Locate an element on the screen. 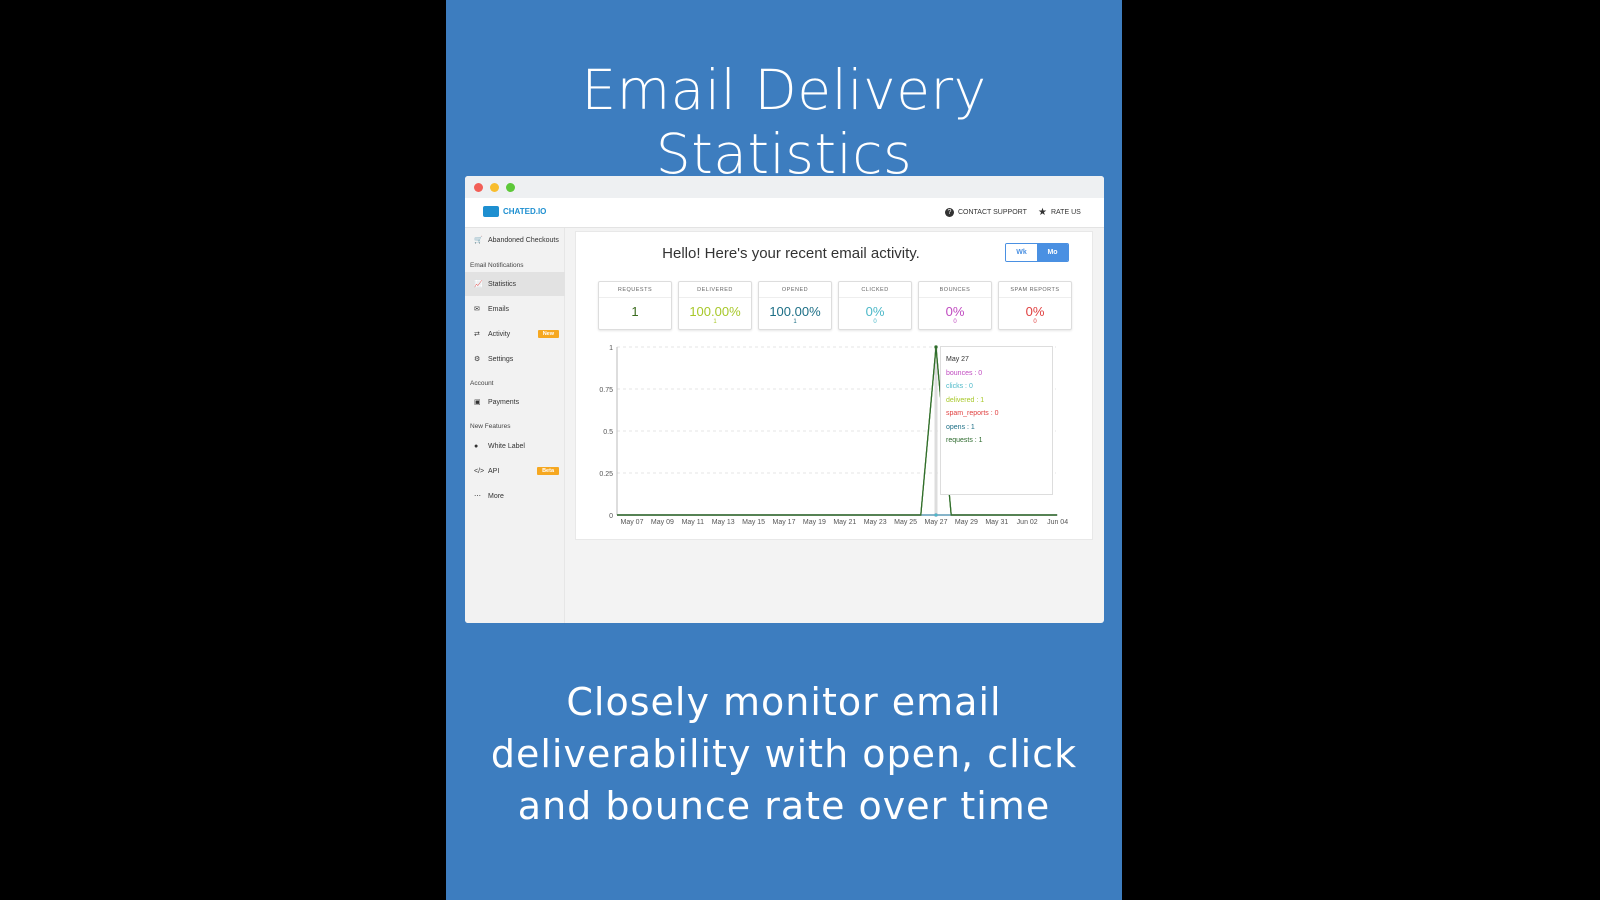  maximize-button is located at coordinates (510, 187).